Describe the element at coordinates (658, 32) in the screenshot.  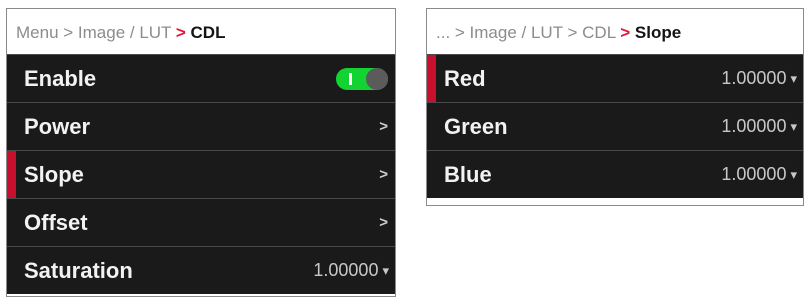
I see `breadcrumb-current: Slope` at that location.